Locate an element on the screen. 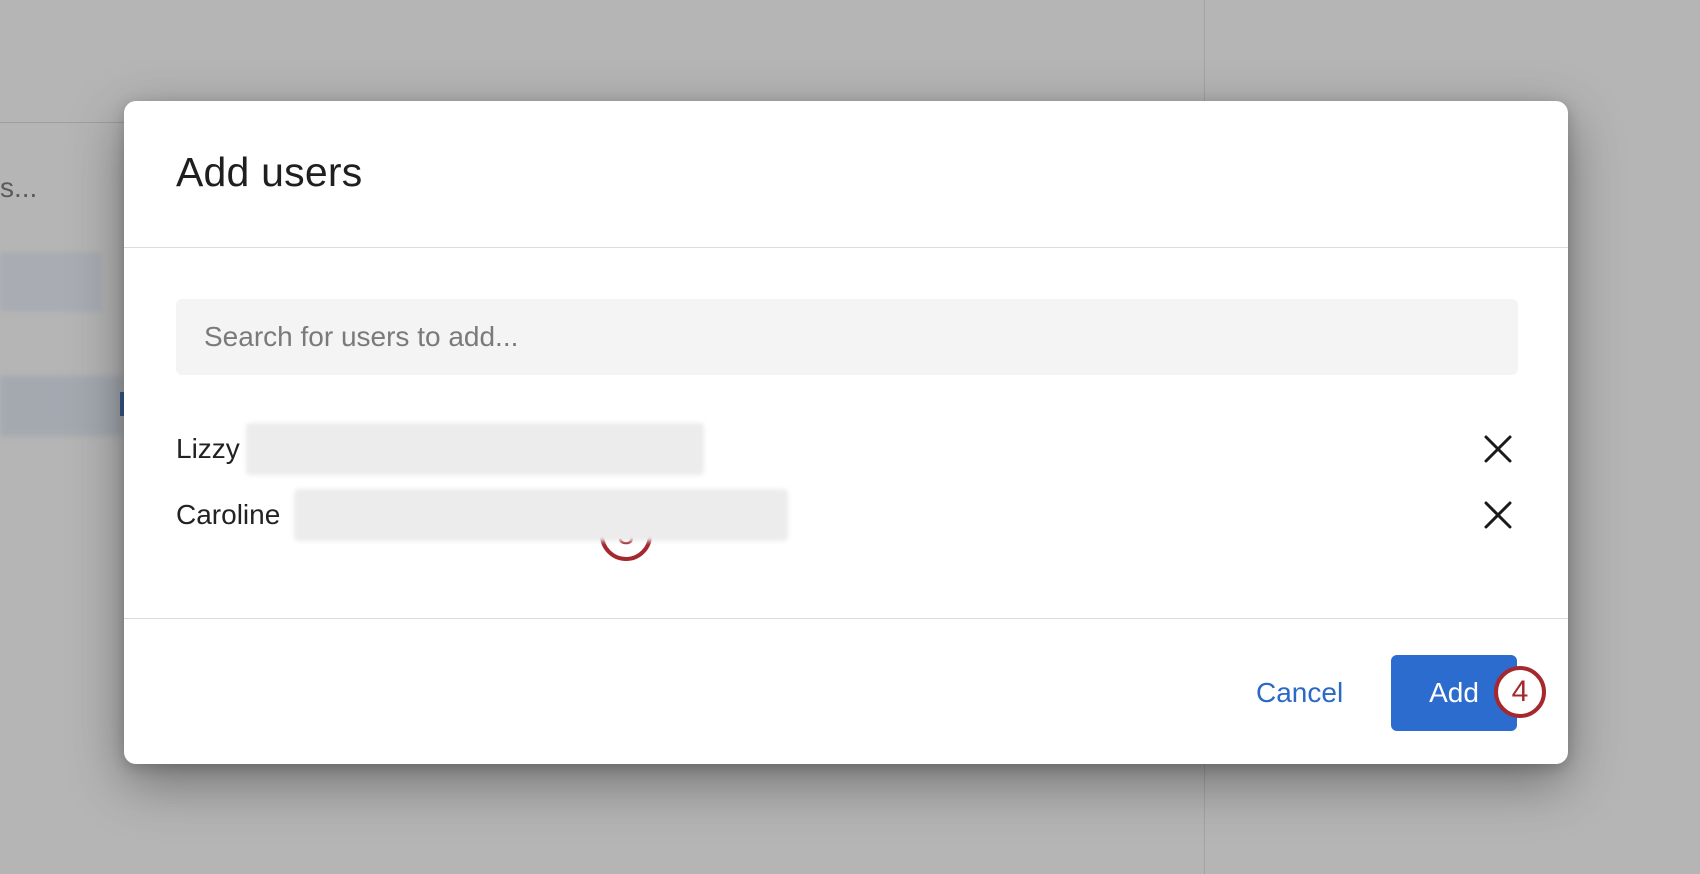 This screenshot has width=1700, height=874. selected-user-name: Caroline is located at coordinates (228, 514).